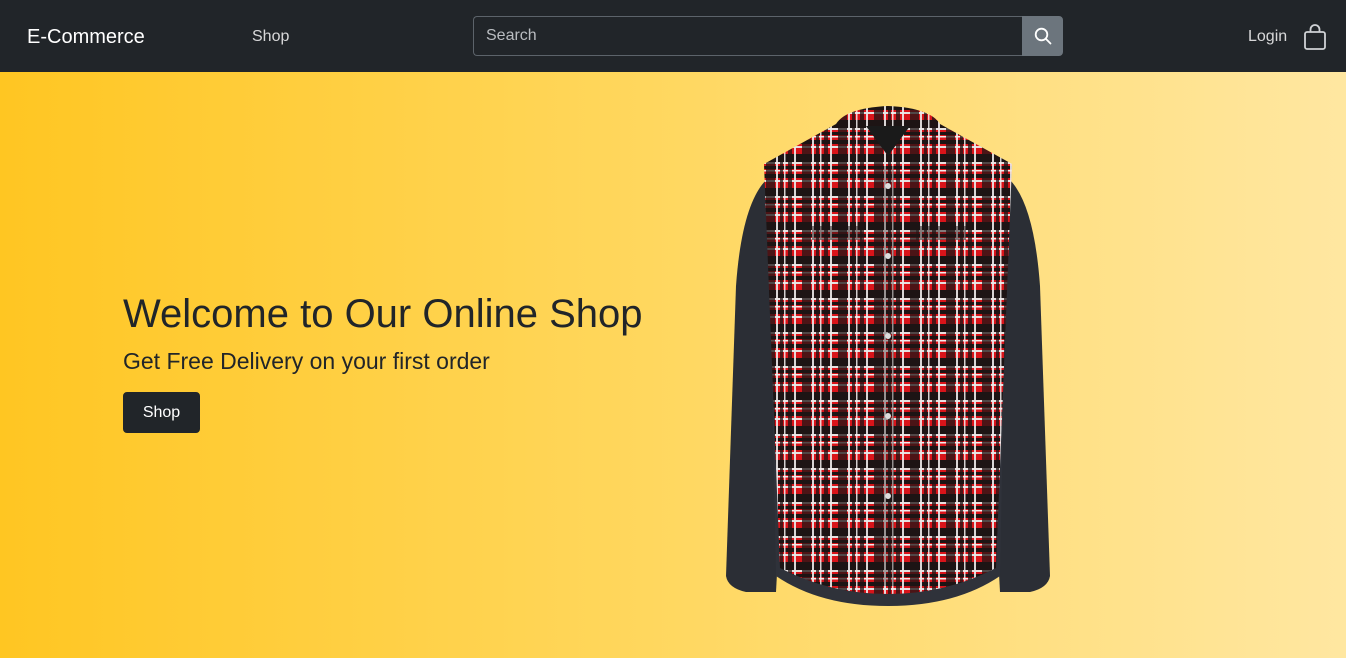  Describe the element at coordinates (270, 37) in the screenshot. I see `nav-link-shop: Shop` at that location.